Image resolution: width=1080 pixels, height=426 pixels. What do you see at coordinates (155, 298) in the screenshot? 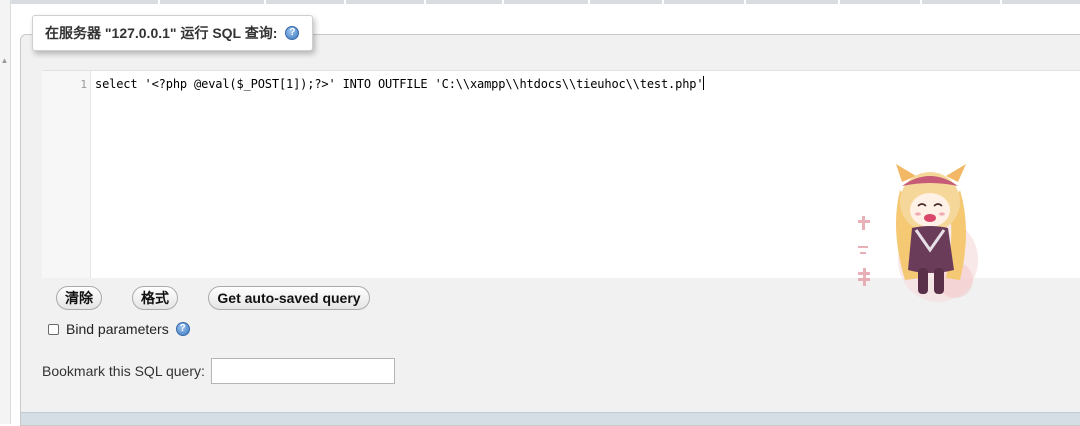
I see `format-button: 格式` at bounding box center [155, 298].